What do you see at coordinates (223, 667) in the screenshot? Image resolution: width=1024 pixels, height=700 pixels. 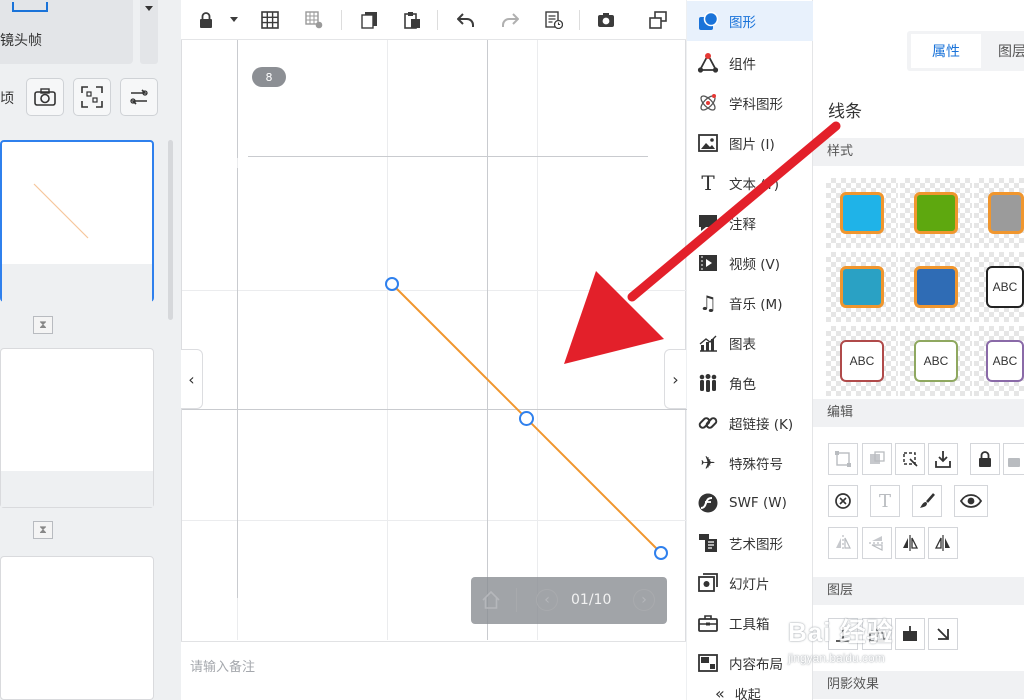 I see `note-placeholder: 请输入备注` at bounding box center [223, 667].